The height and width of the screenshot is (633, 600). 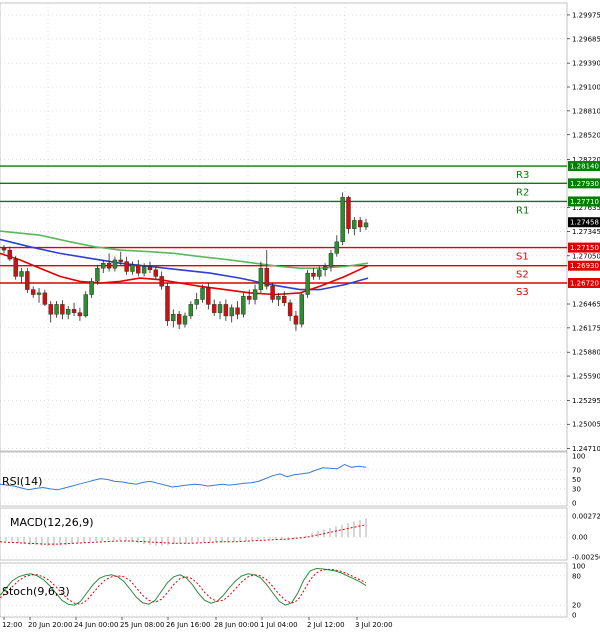 What do you see at coordinates (586, 377) in the screenshot?
I see `price-tick-label: 1.25590` at bounding box center [586, 377].